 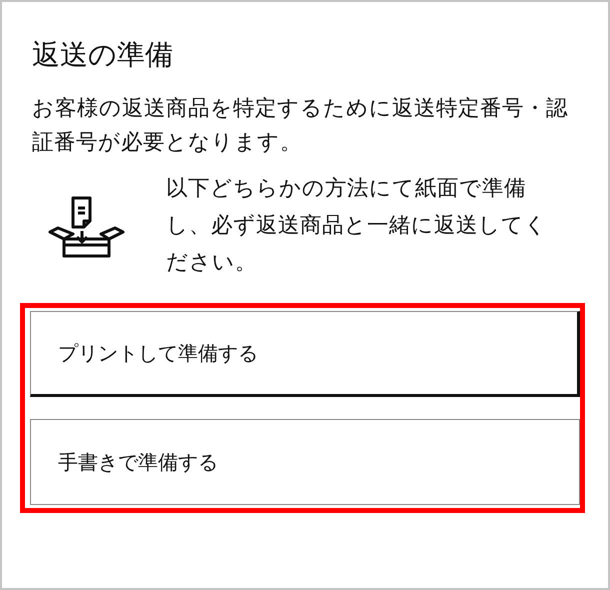 I want to click on option-button: 手書きで準備する, so click(x=305, y=462).